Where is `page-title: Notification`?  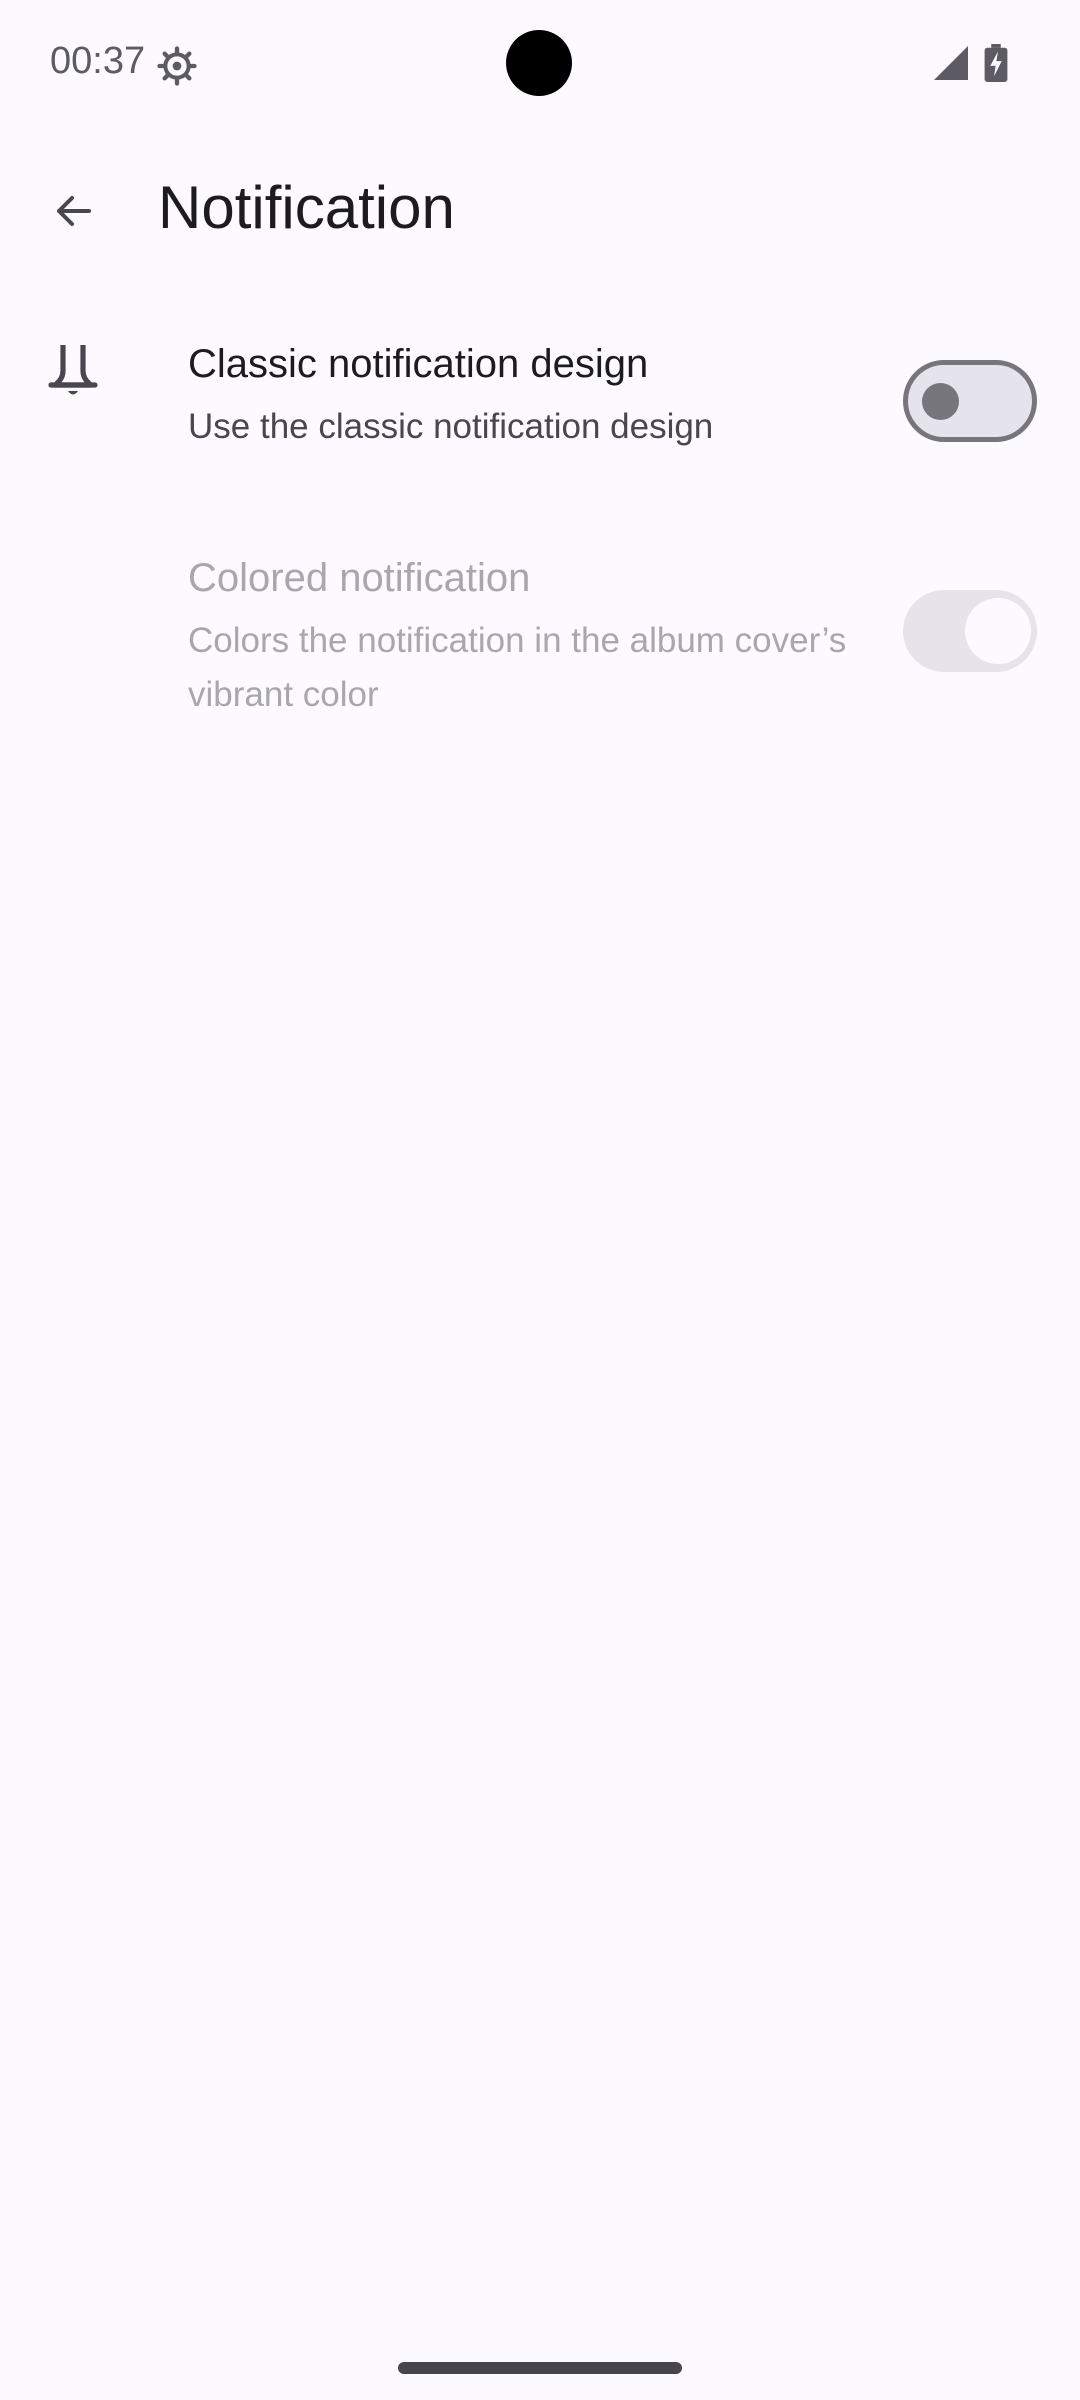
page-title: Notification is located at coordinates (306, 207).